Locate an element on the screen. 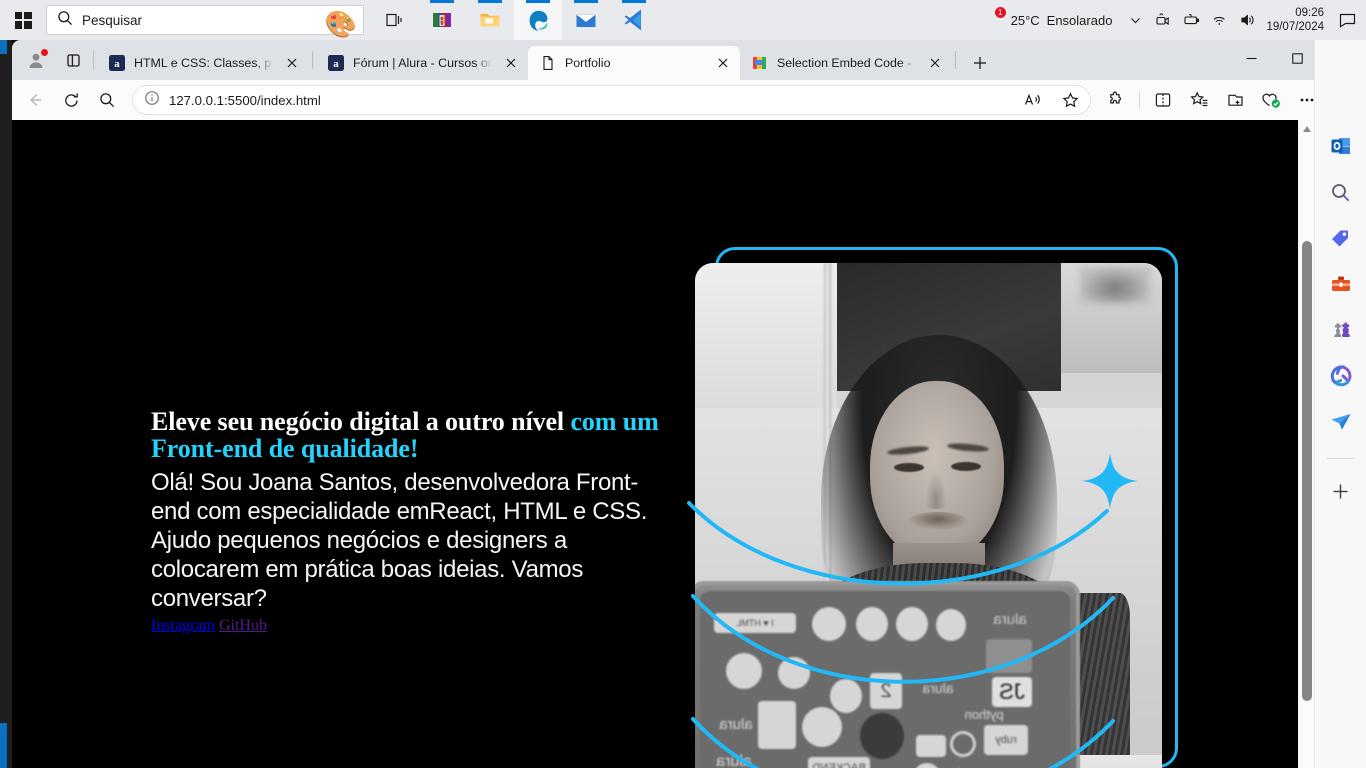  taskbar-app-mail is located at coordinates (586, 20).